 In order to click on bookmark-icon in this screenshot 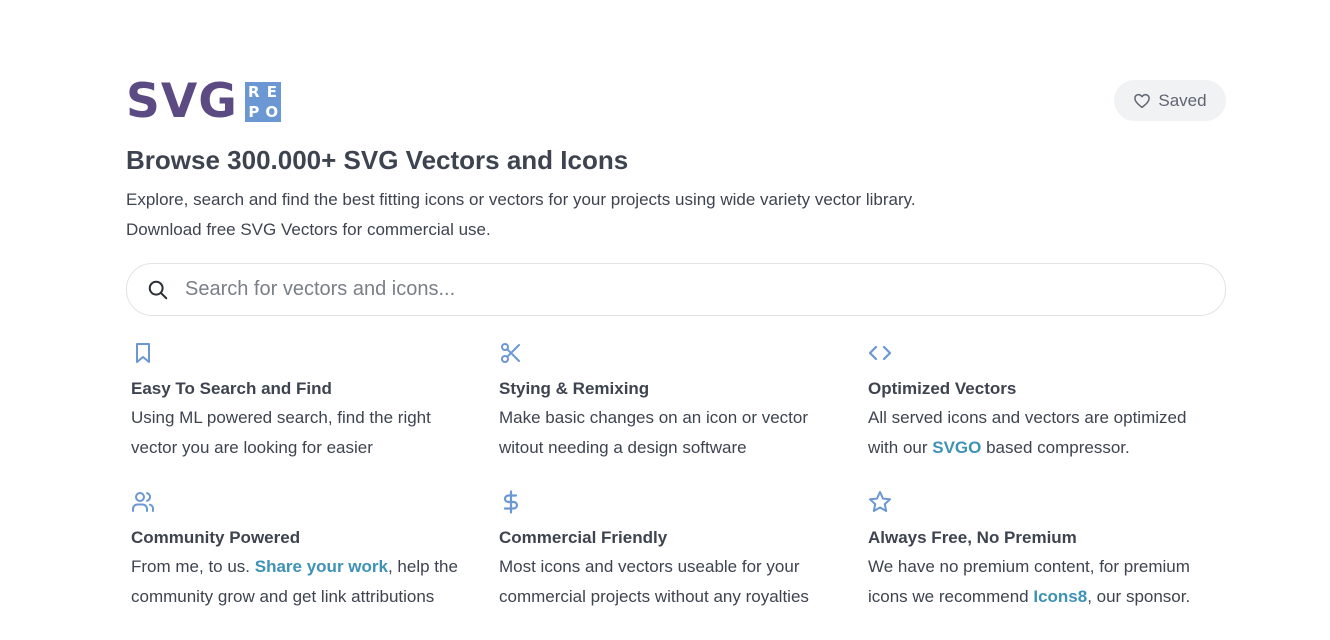, I will do `click(143, 353)`.